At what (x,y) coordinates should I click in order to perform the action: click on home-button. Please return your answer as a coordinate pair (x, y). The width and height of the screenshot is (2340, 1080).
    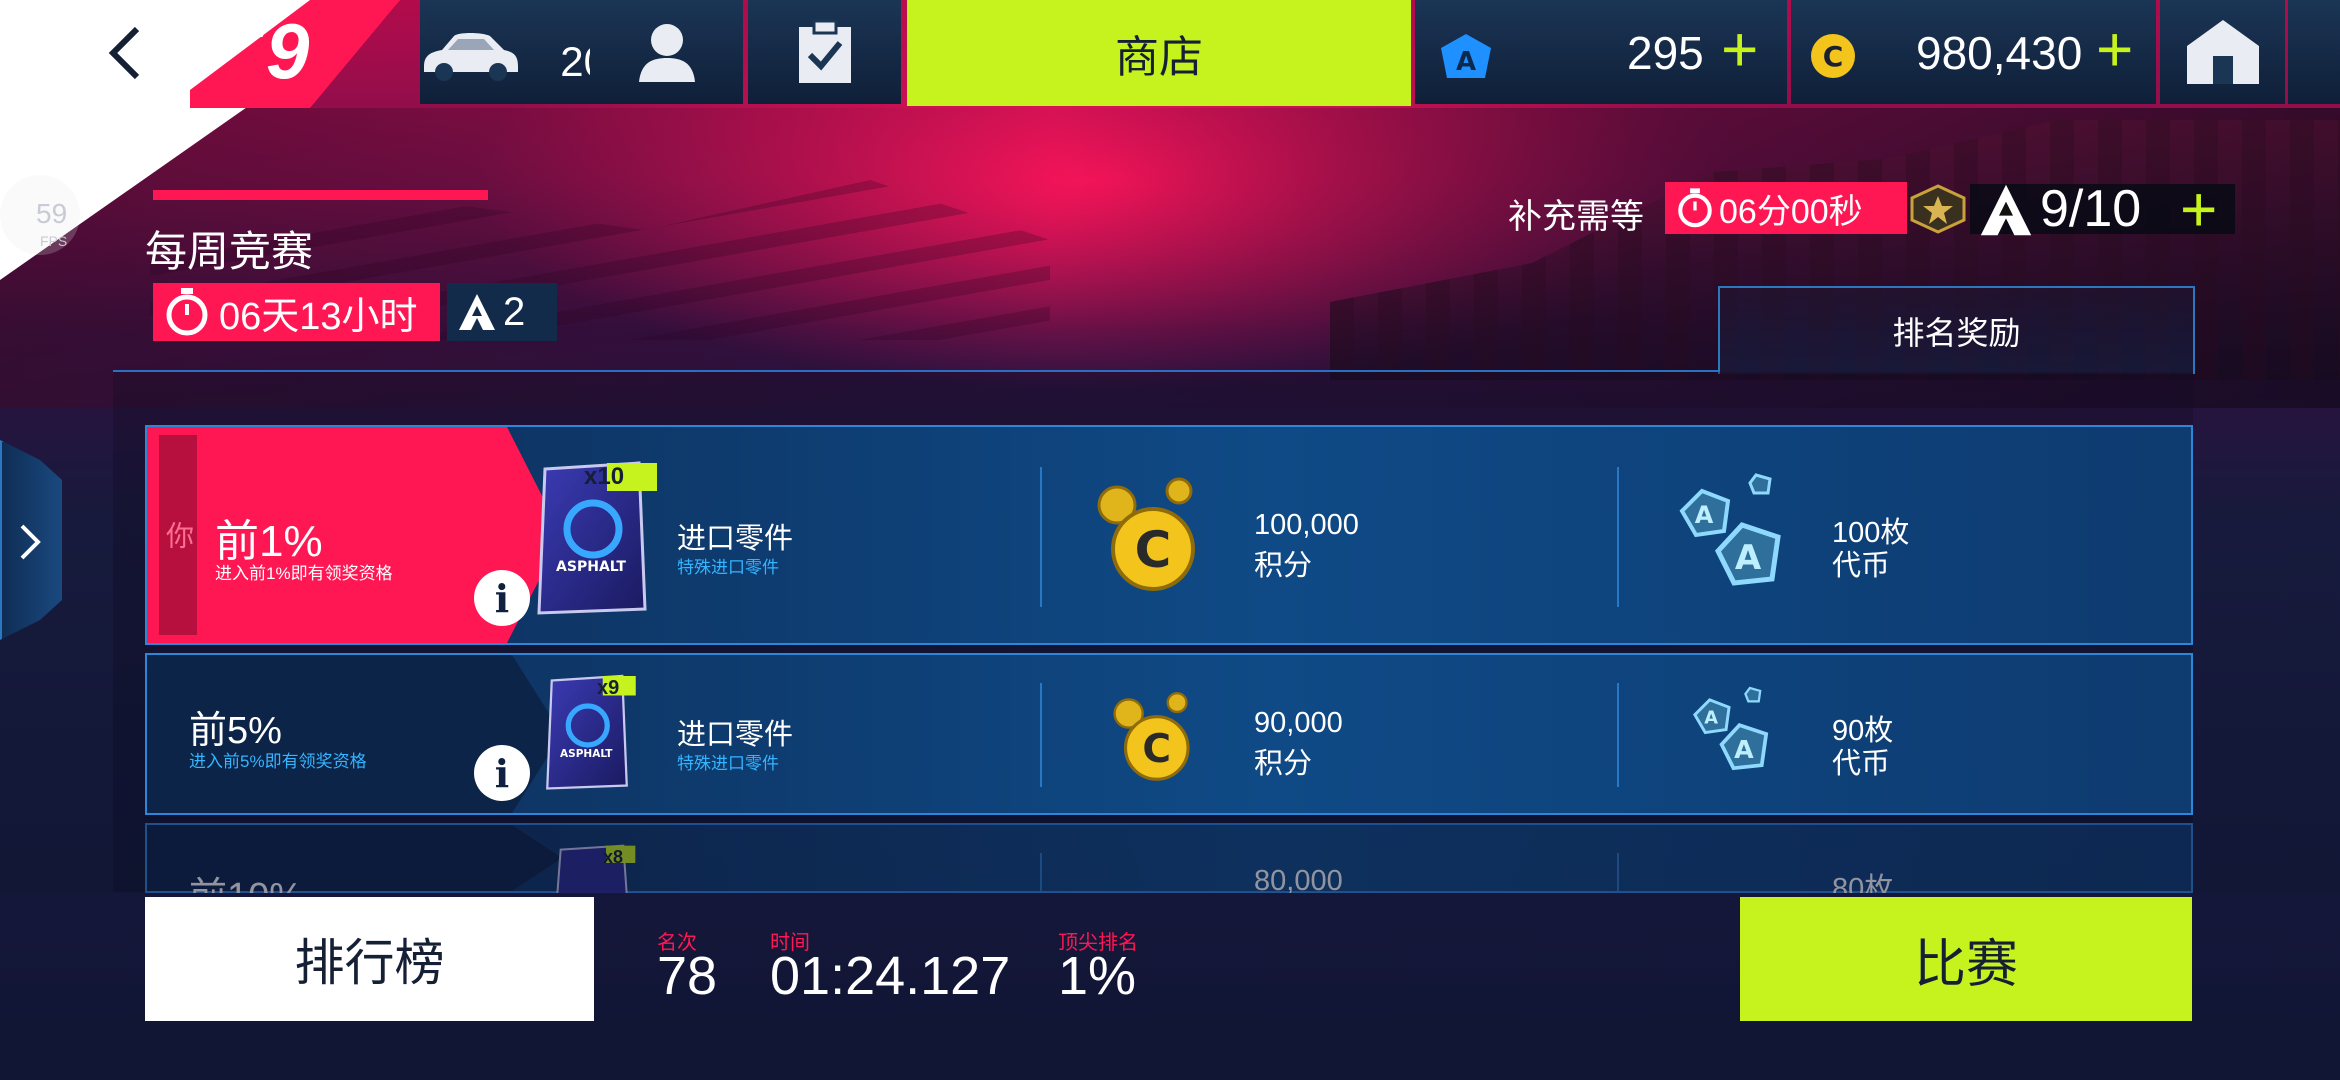
    Looking at the image, I should click on (2222, 52).